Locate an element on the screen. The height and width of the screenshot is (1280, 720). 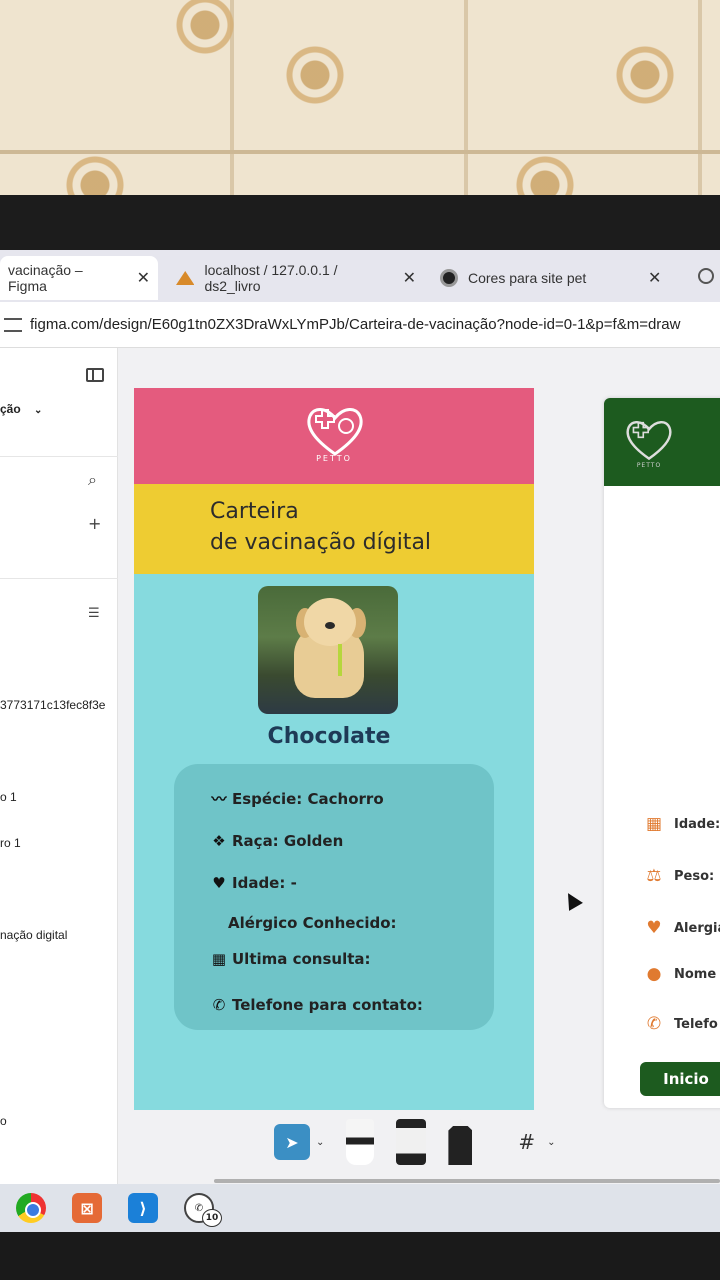
monitor-bezel-bottom is located at coordinates (360, 1256).